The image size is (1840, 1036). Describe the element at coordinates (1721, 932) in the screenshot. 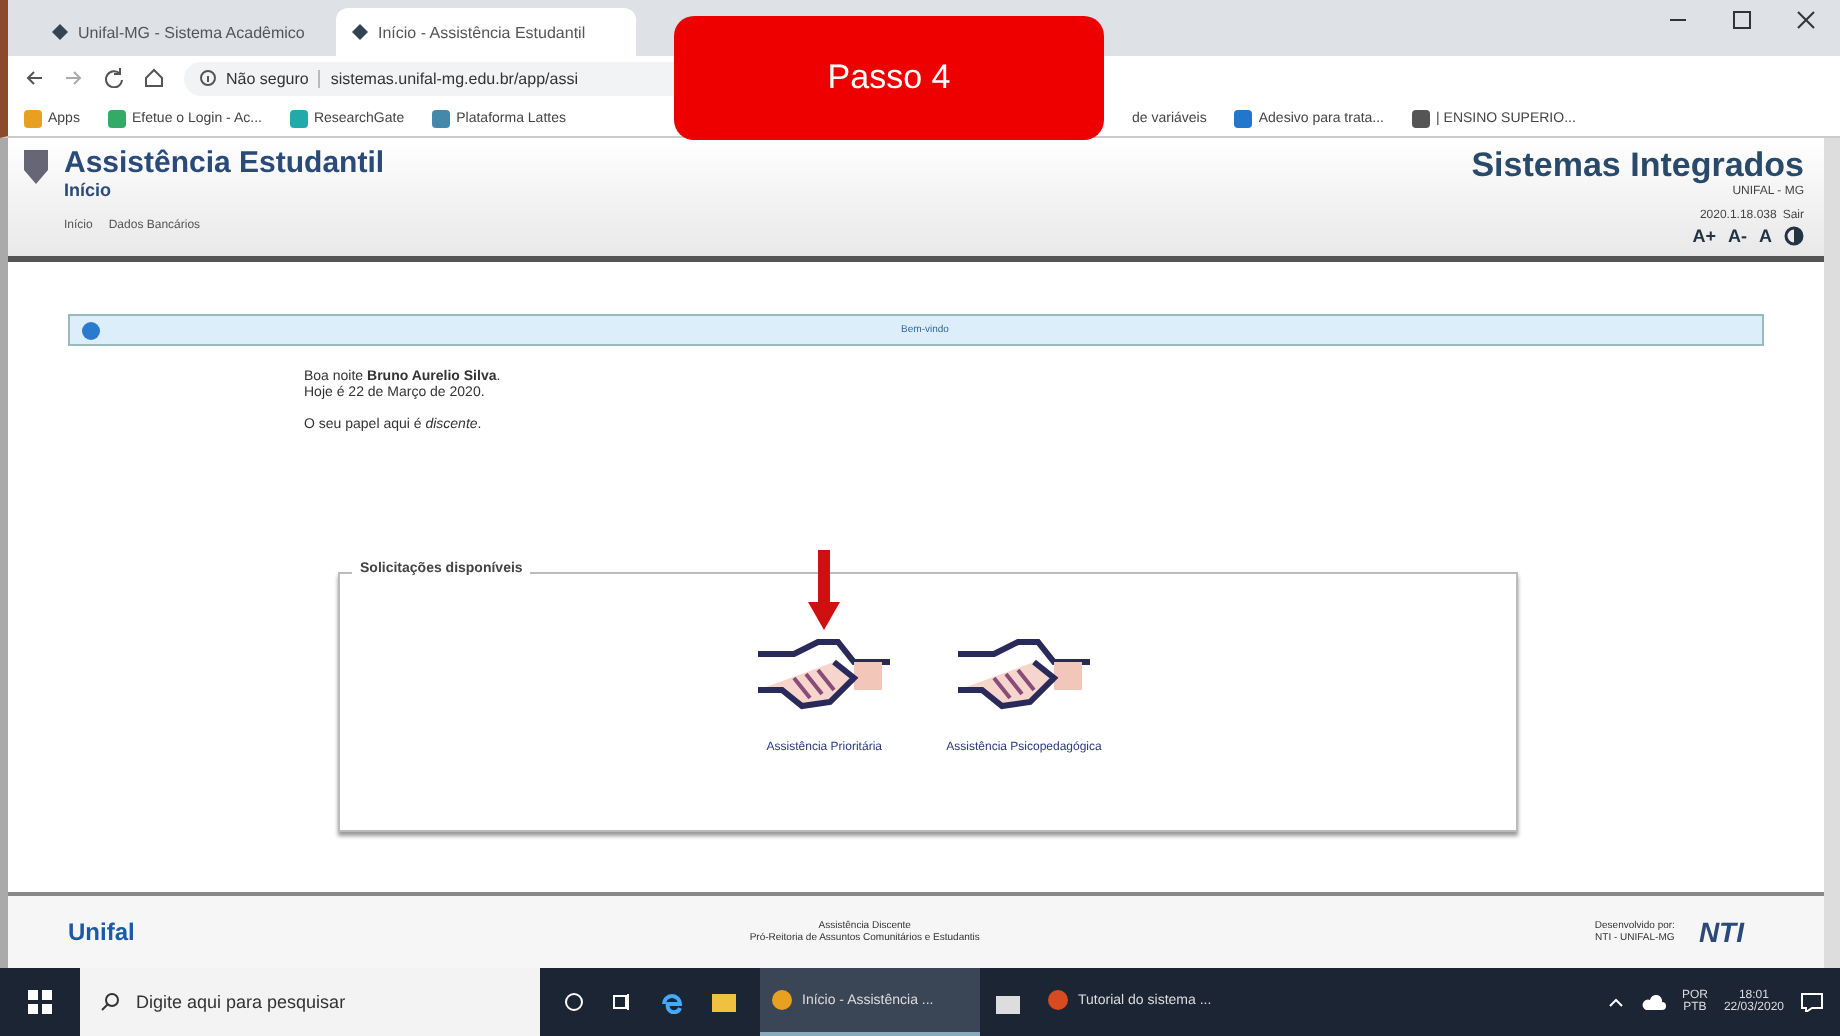

I see `nti-logo: NTI` at that location.